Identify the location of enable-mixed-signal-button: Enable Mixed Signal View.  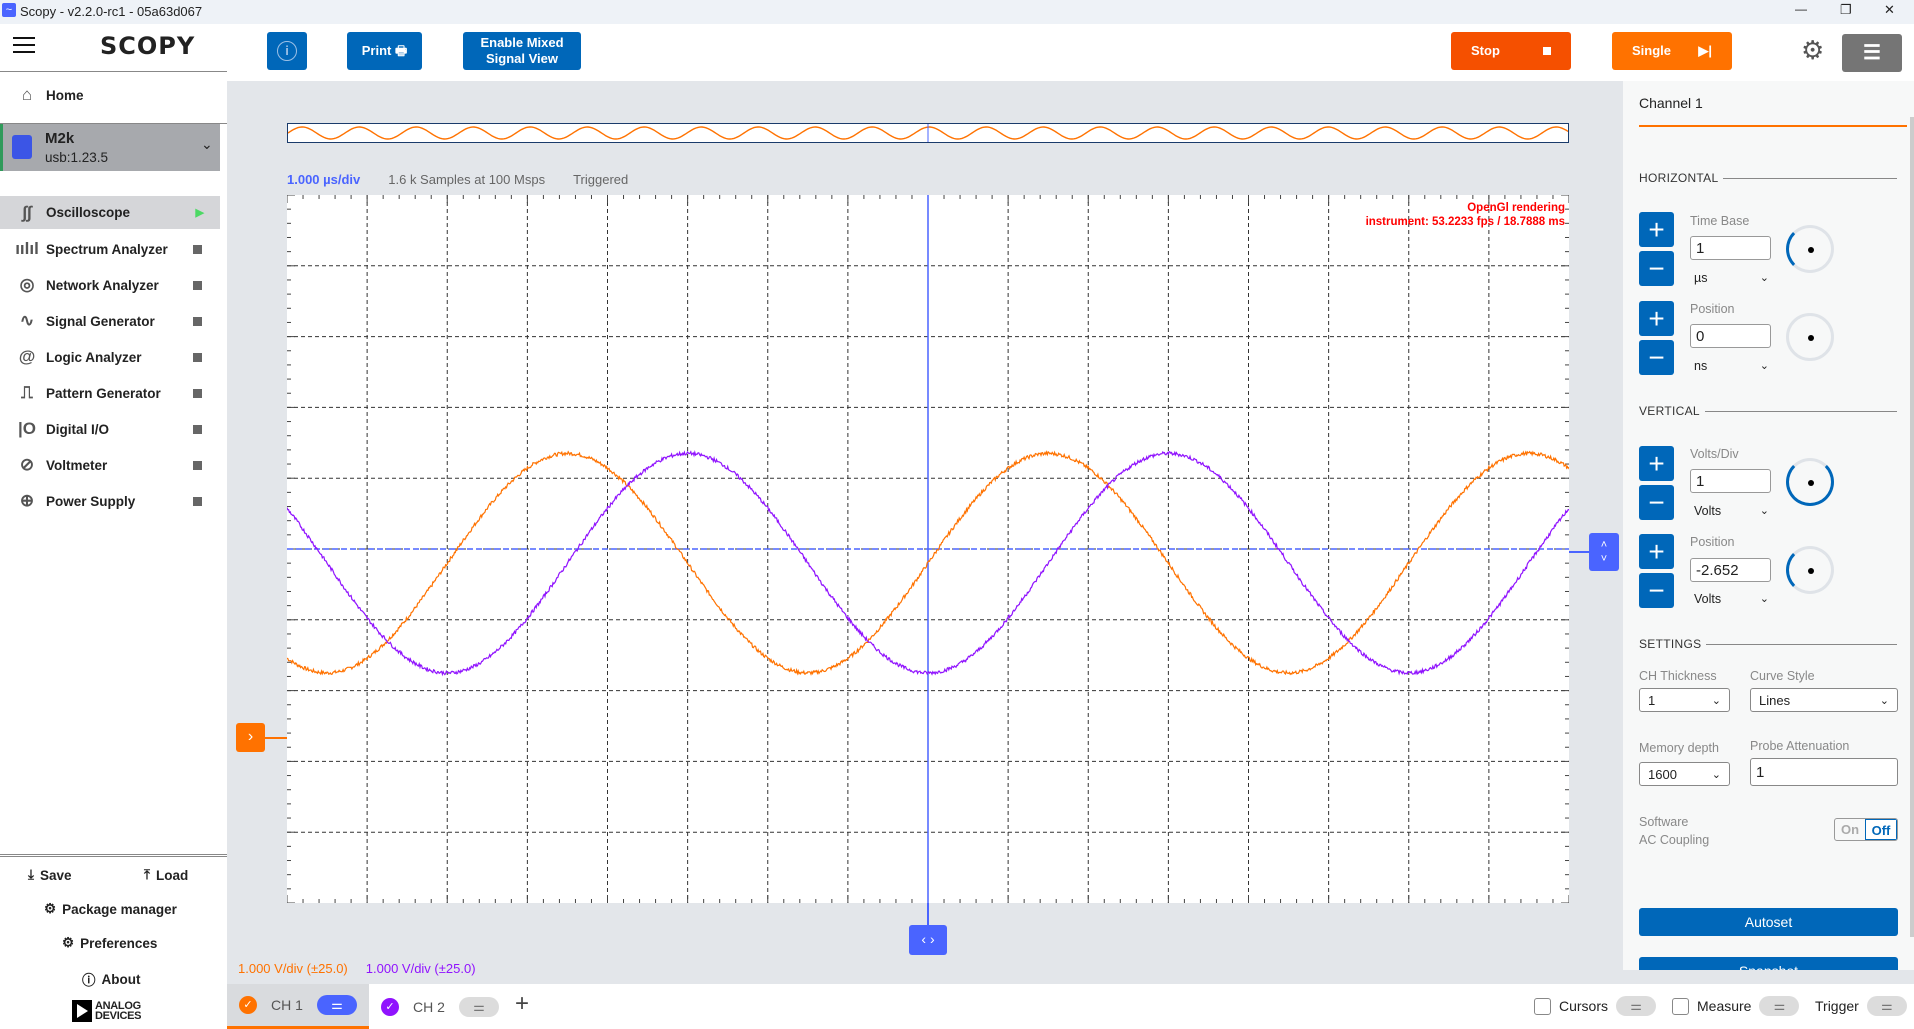
(522, 51).